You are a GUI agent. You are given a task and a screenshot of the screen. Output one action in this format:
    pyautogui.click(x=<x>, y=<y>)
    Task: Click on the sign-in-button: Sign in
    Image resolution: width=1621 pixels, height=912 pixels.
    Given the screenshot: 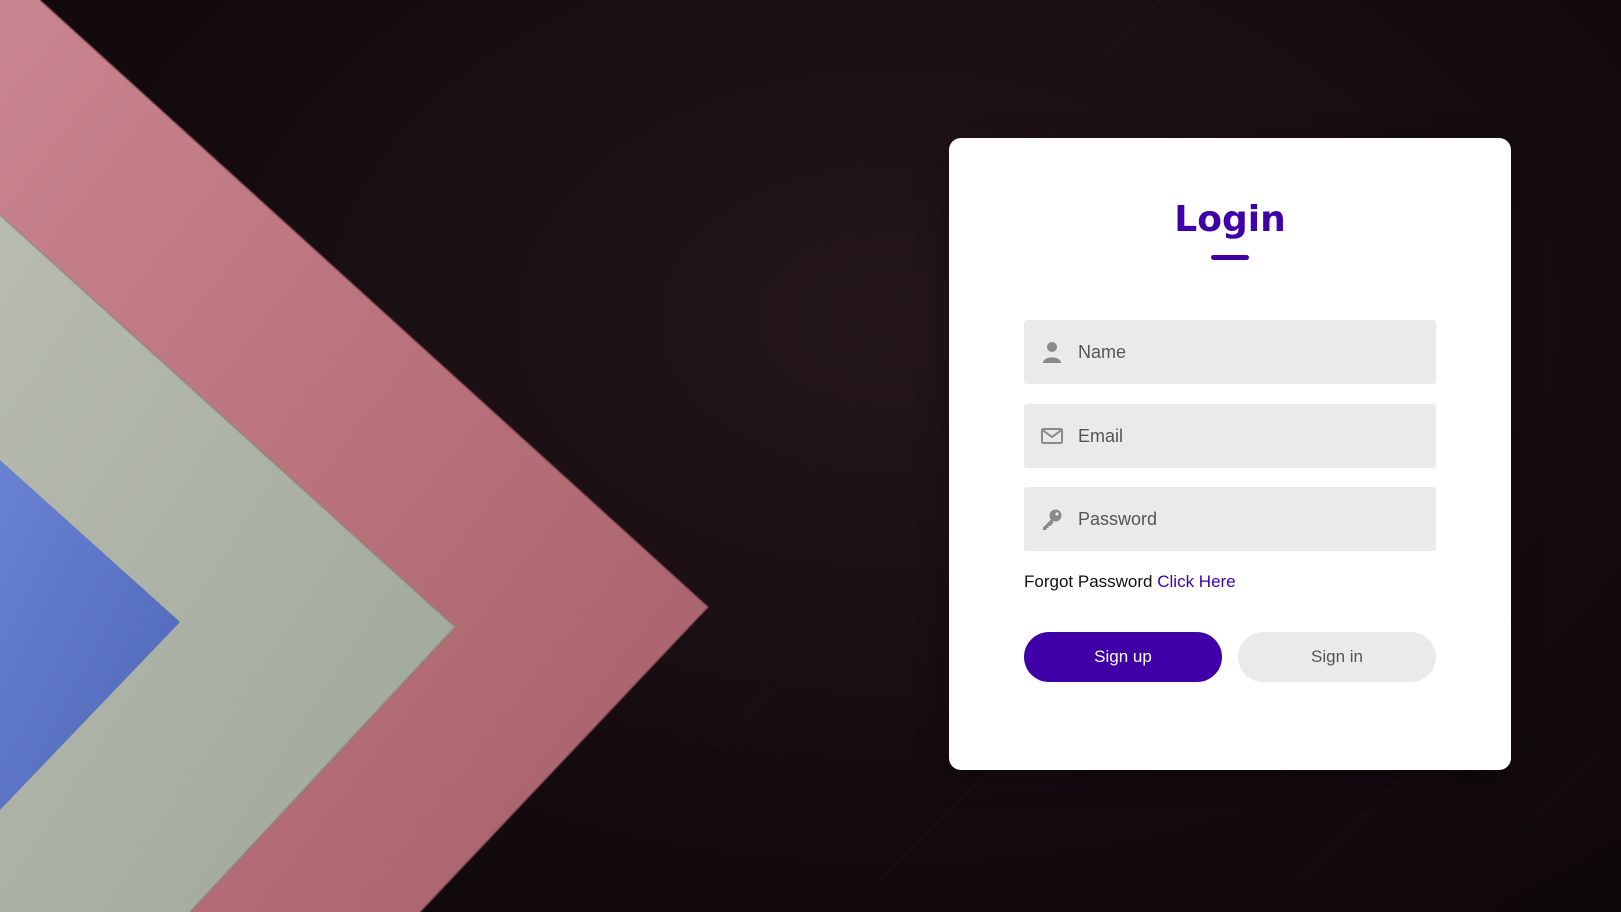 What is the action you would take?
    pyautogui.click(x=1337, y=657)
    